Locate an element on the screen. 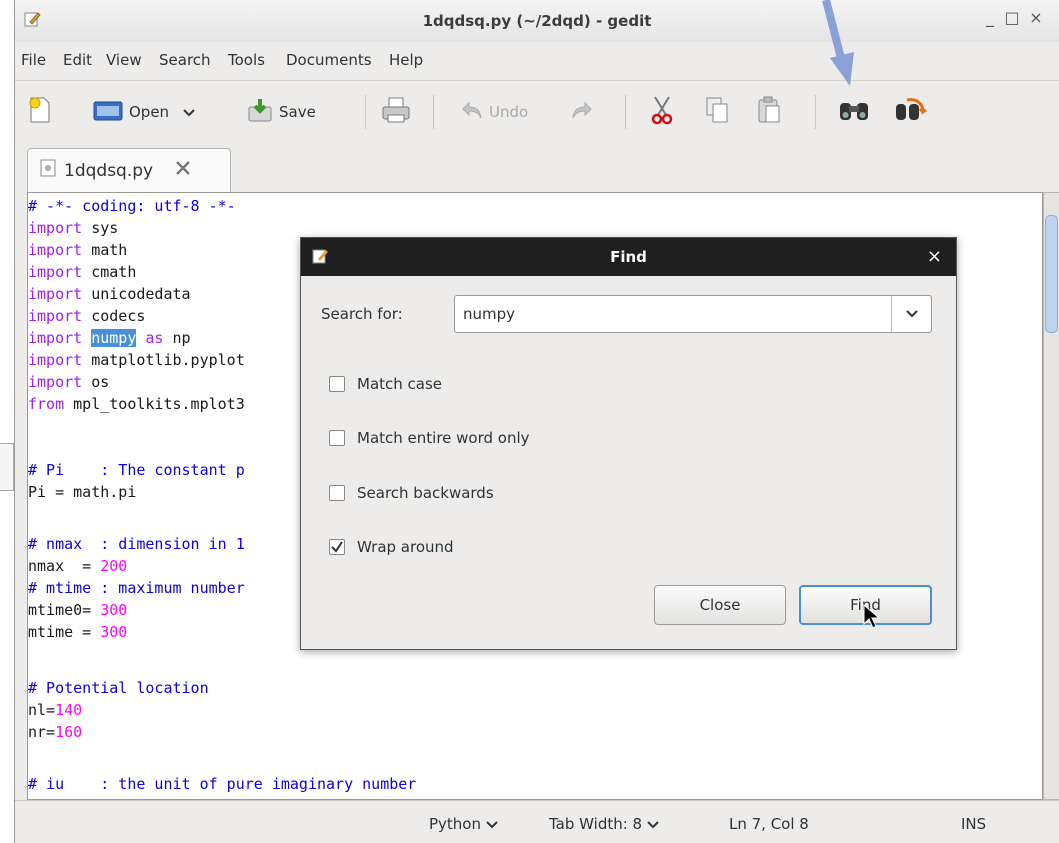 Image resolution: width=1059 pixels, height=843 pixels. printer-icon is located at coordinates (396, 112).